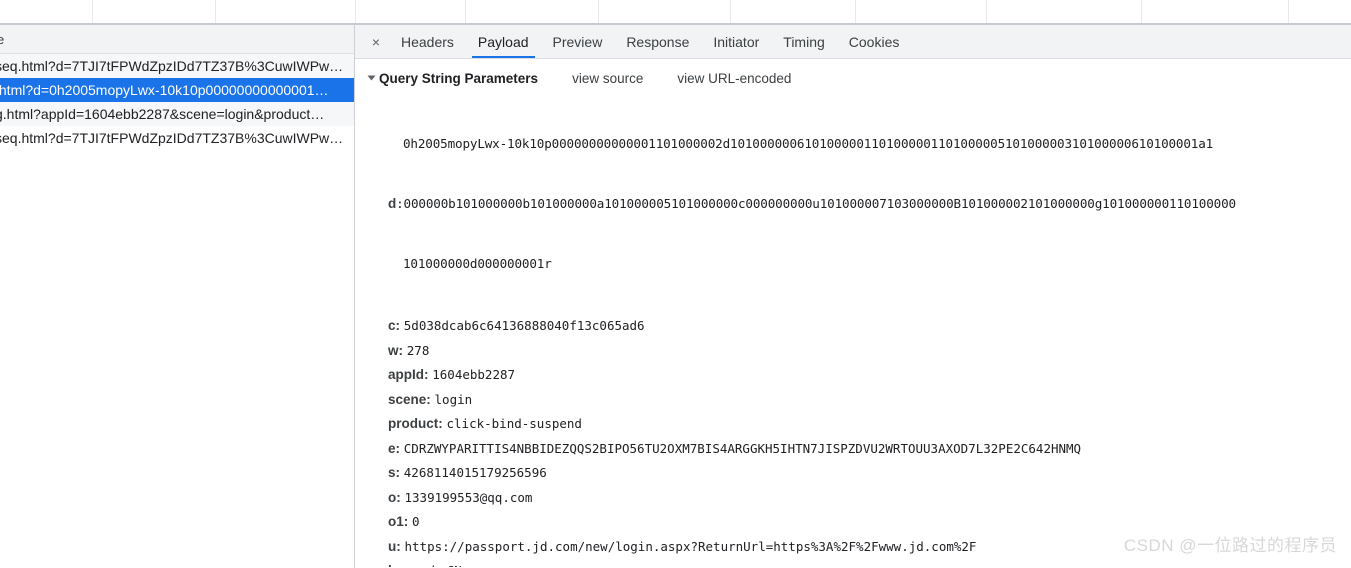 The height and width of the screenshot is (568, 1351). What do you see at coordinates (853, 400) in the screenshot?
I see `param-row-scene: scene: login` at bounding box center [853, 400].